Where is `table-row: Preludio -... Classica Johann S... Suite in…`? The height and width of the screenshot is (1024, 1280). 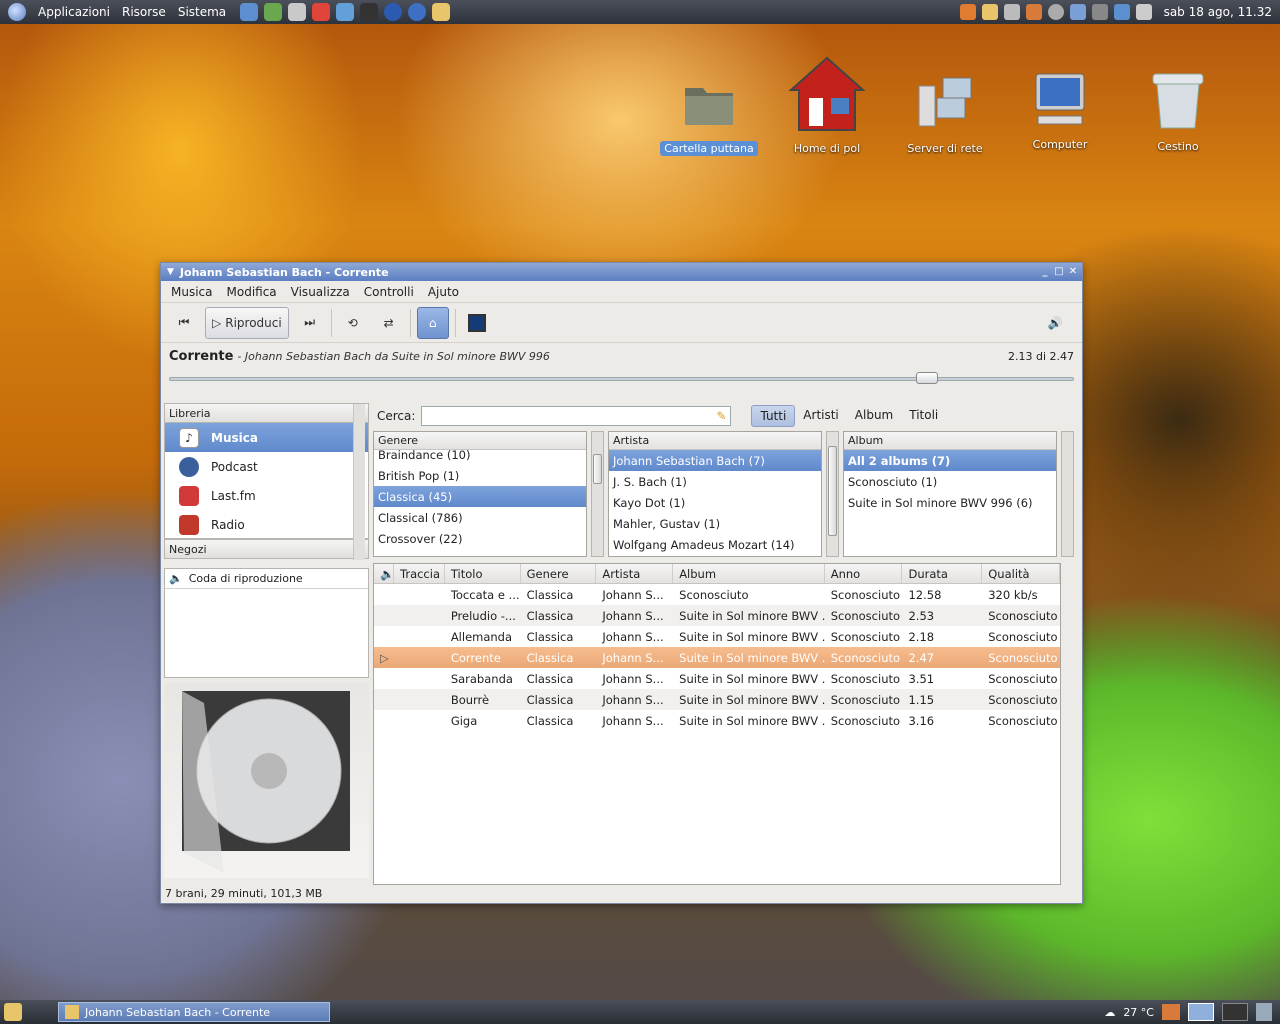
table-row: Preludio -... Classica Johann S... Suite in… is located at coordinates (717, 615).